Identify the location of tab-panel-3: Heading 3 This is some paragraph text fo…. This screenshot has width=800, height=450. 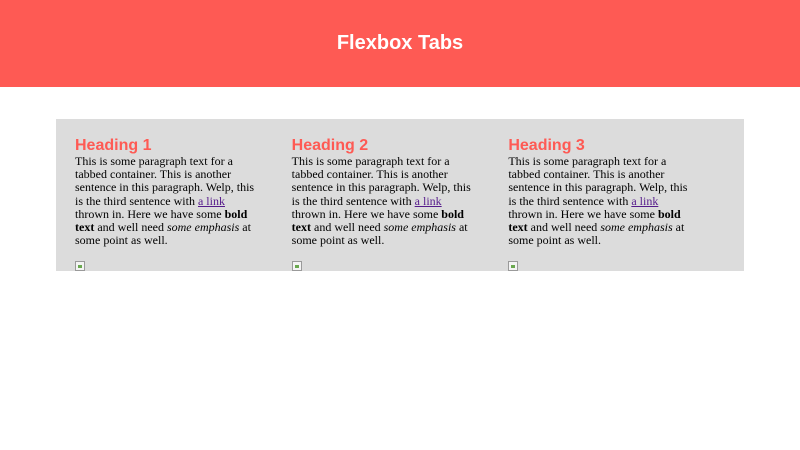
(616, 204).